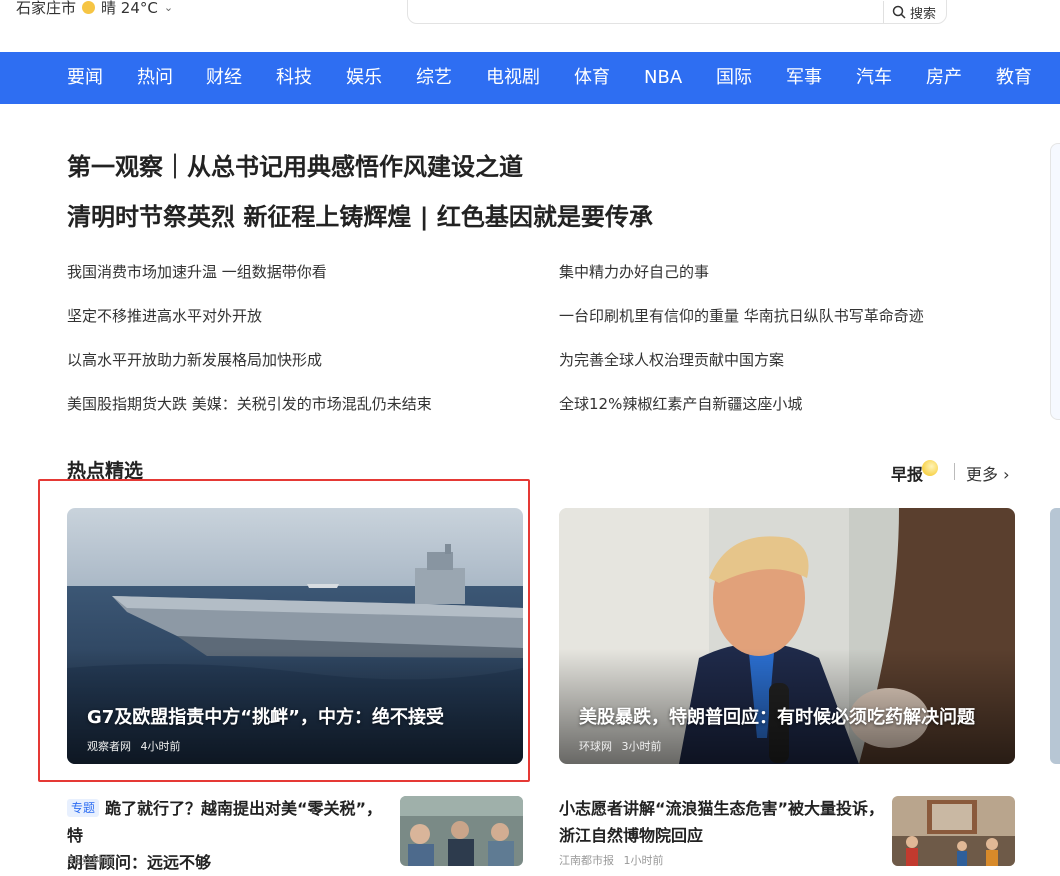 Image resolution: width=1060 pixels, height=876 pixels. What do you see at coordinates (89, 7) in the screenshot?
I see `sun-icon` at bounding box center [89, 7].